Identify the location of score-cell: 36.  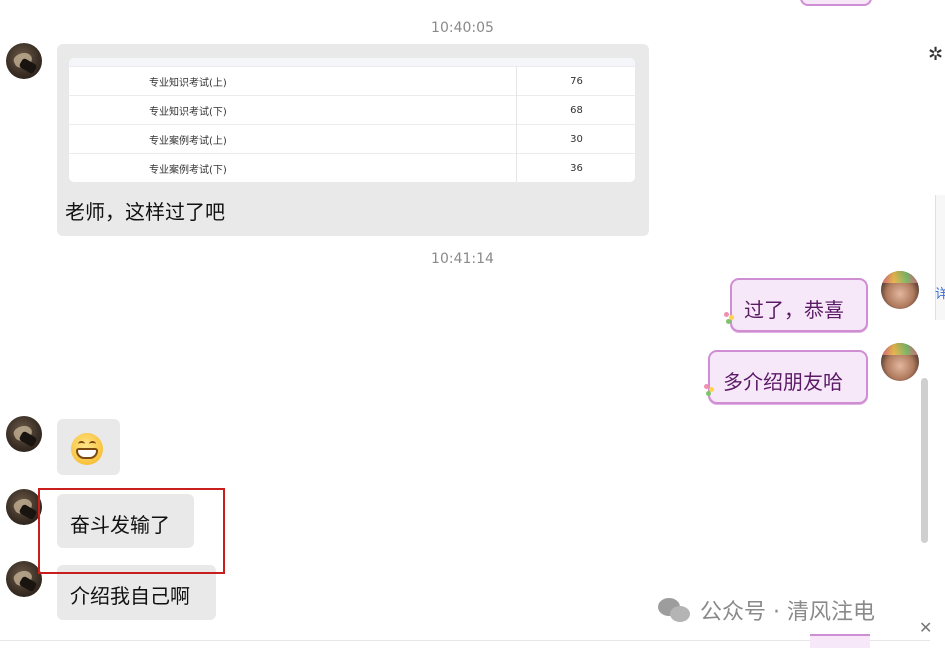
(576, 168).